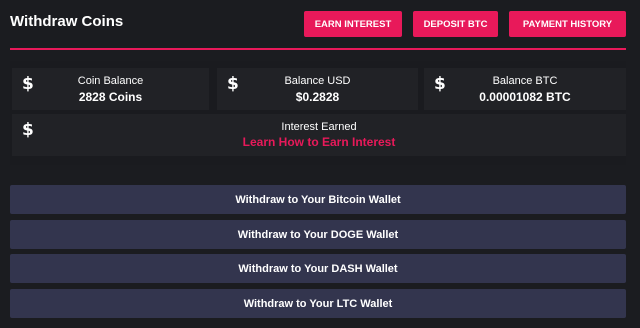  What do you see at coordinates (319, 127) in the screenshot?
I see `interest-earned-label: Interest Earned` at bounding box center [319, 127].